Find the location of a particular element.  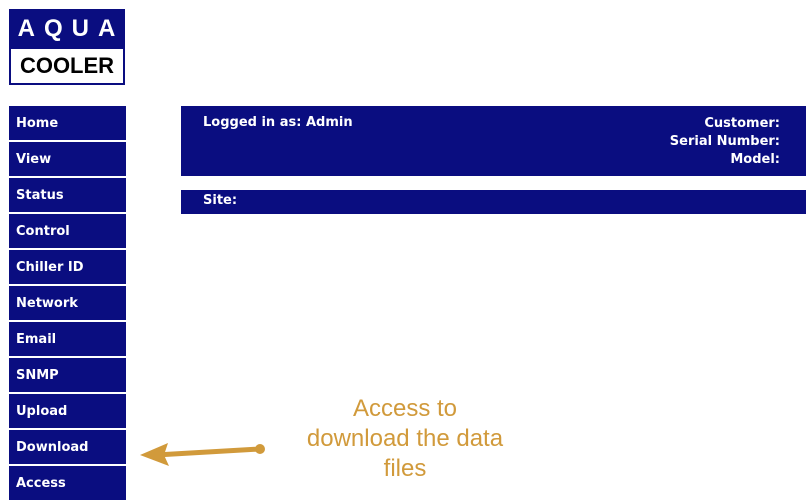

annotation-arrow-icon is located at coordinates (202, 454).